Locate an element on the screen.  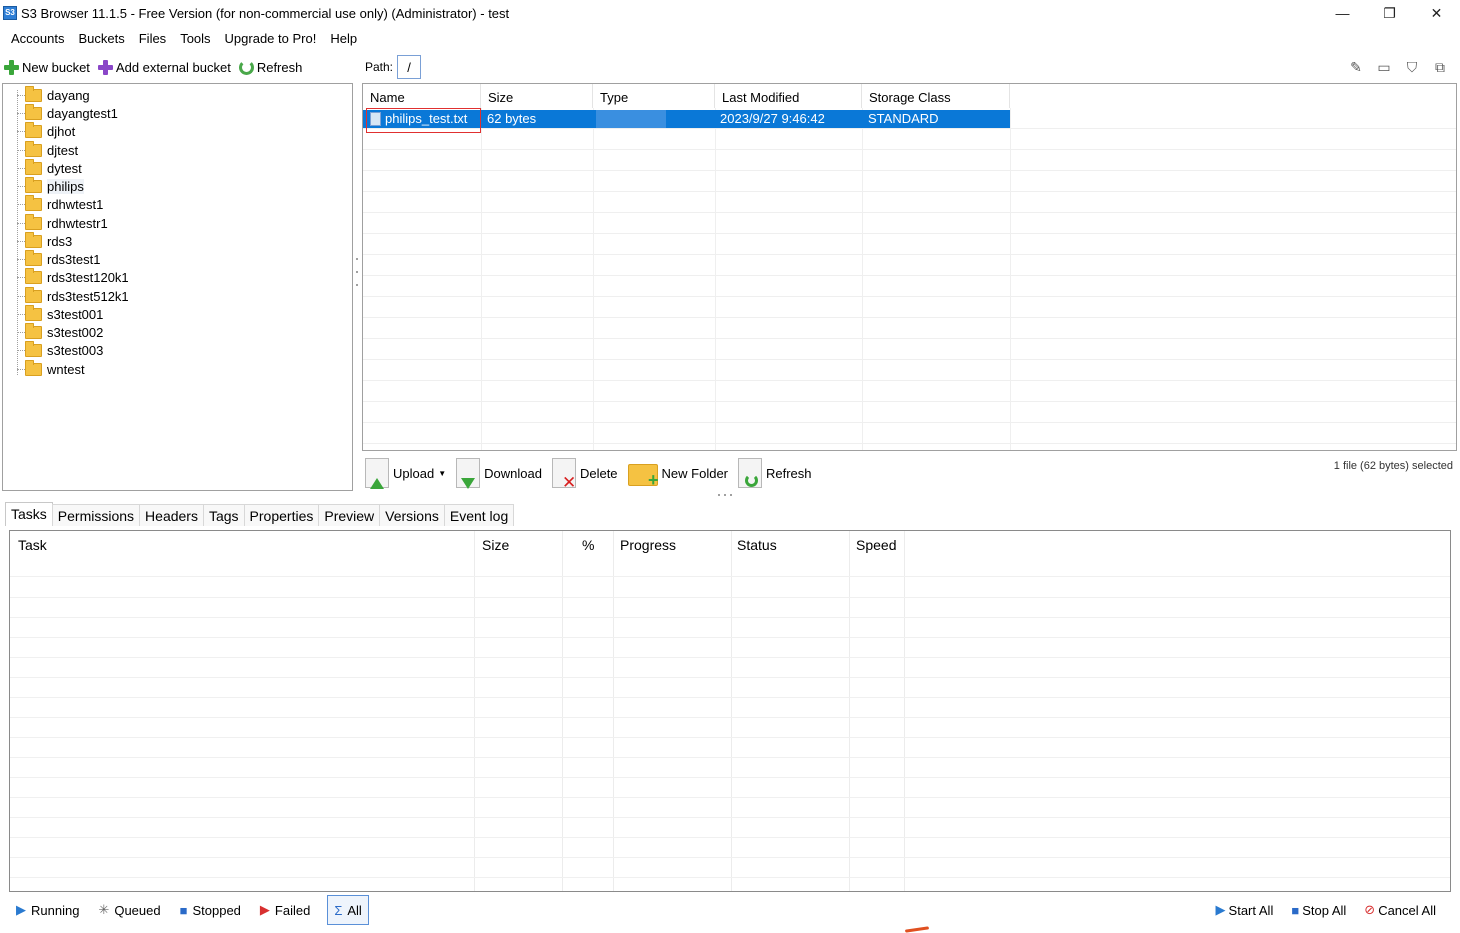
tree-item-philips: philips is located at coordinates (50, 185).